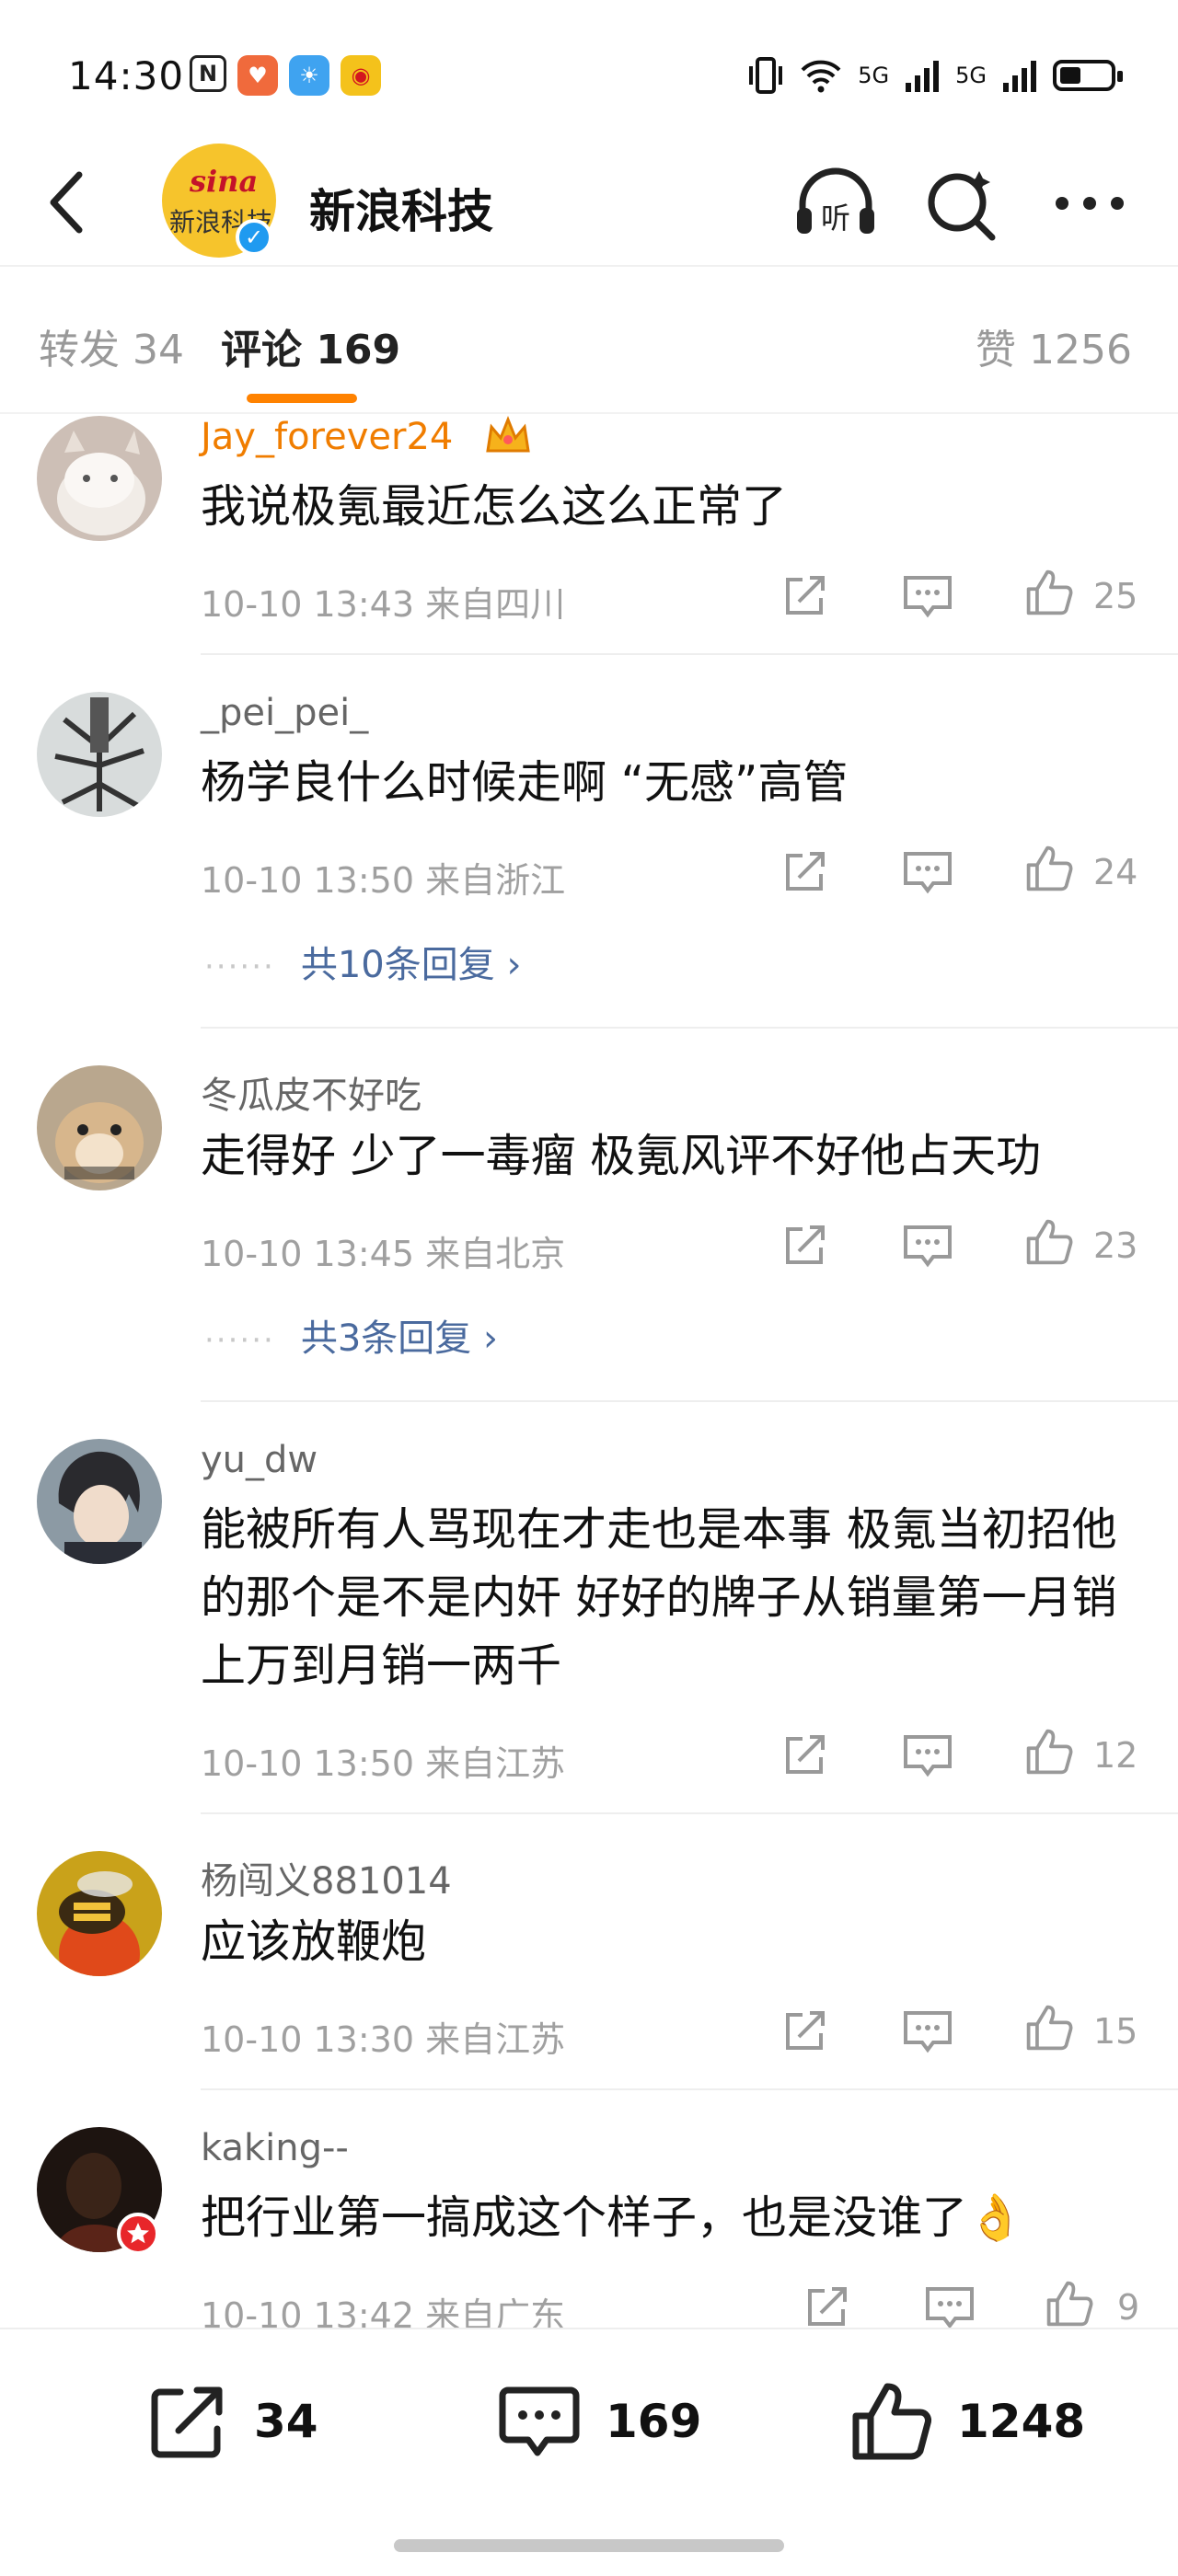 The image size is (1178, 2576). Describe the element at coordinates (612, 2217) in the screenshot. I see `comment-text: 把行业第一搞成这个样子，也是没谁了👌` at that location.